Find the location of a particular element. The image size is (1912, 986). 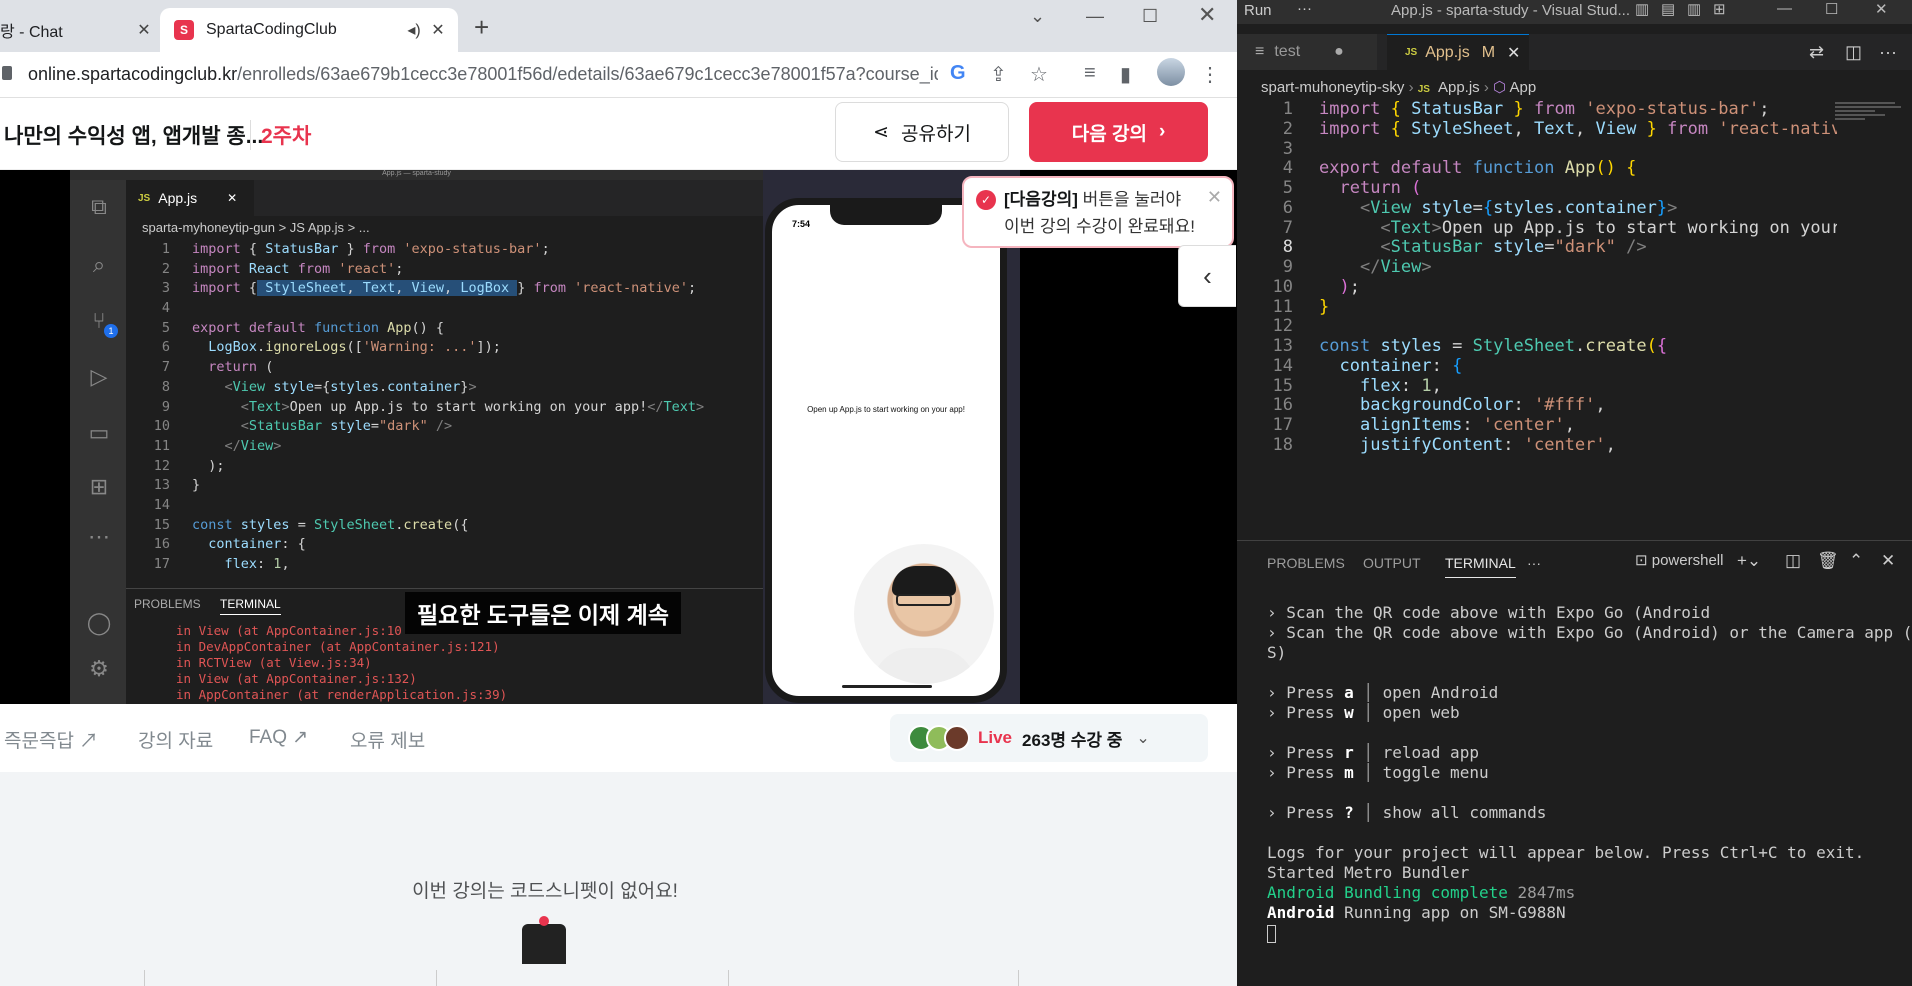

compare-changes-icon: ⇄ is located at coordinates (1816, 52).